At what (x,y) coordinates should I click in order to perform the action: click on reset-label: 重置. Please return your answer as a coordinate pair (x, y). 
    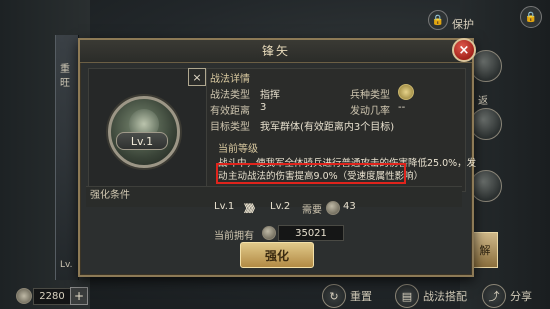
    Looking at the image, I should click on (361, 296).